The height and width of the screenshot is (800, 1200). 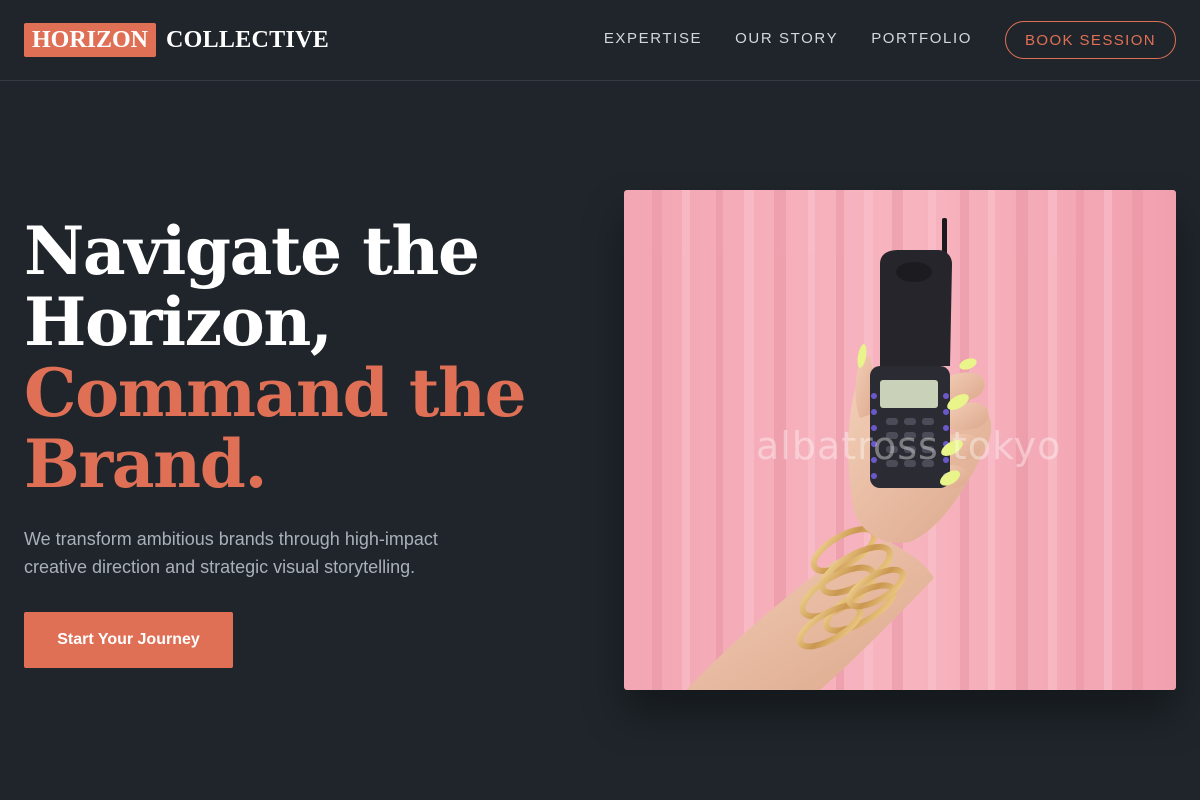 I want to click on image-watermark: albatross tokyo, so click(x=909, y=446).